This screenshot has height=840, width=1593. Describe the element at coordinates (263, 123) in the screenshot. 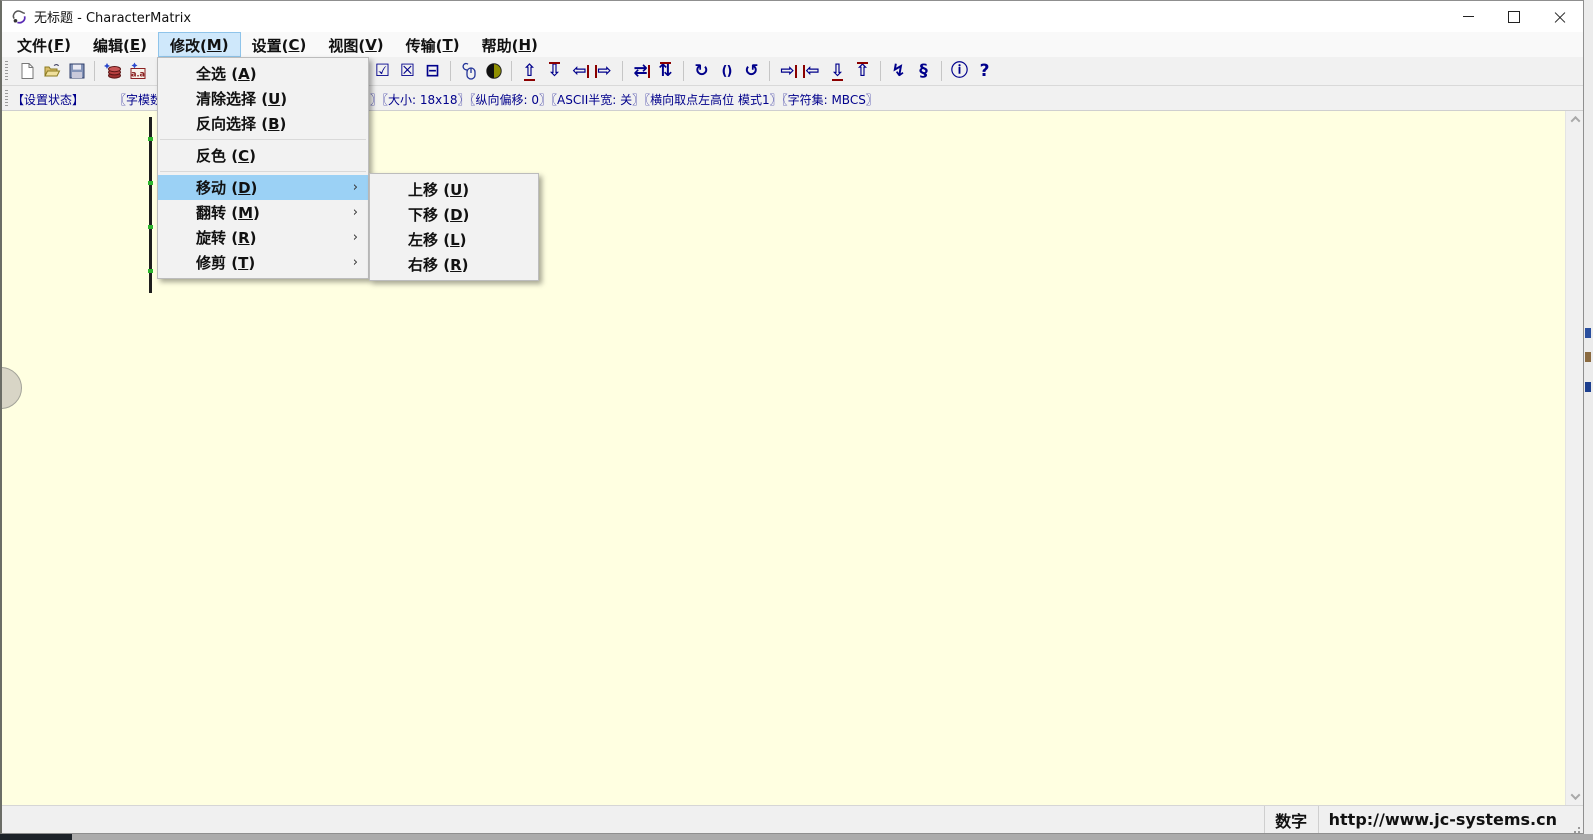

I see `menu-item-2: 反向选择 (B)` at that location.